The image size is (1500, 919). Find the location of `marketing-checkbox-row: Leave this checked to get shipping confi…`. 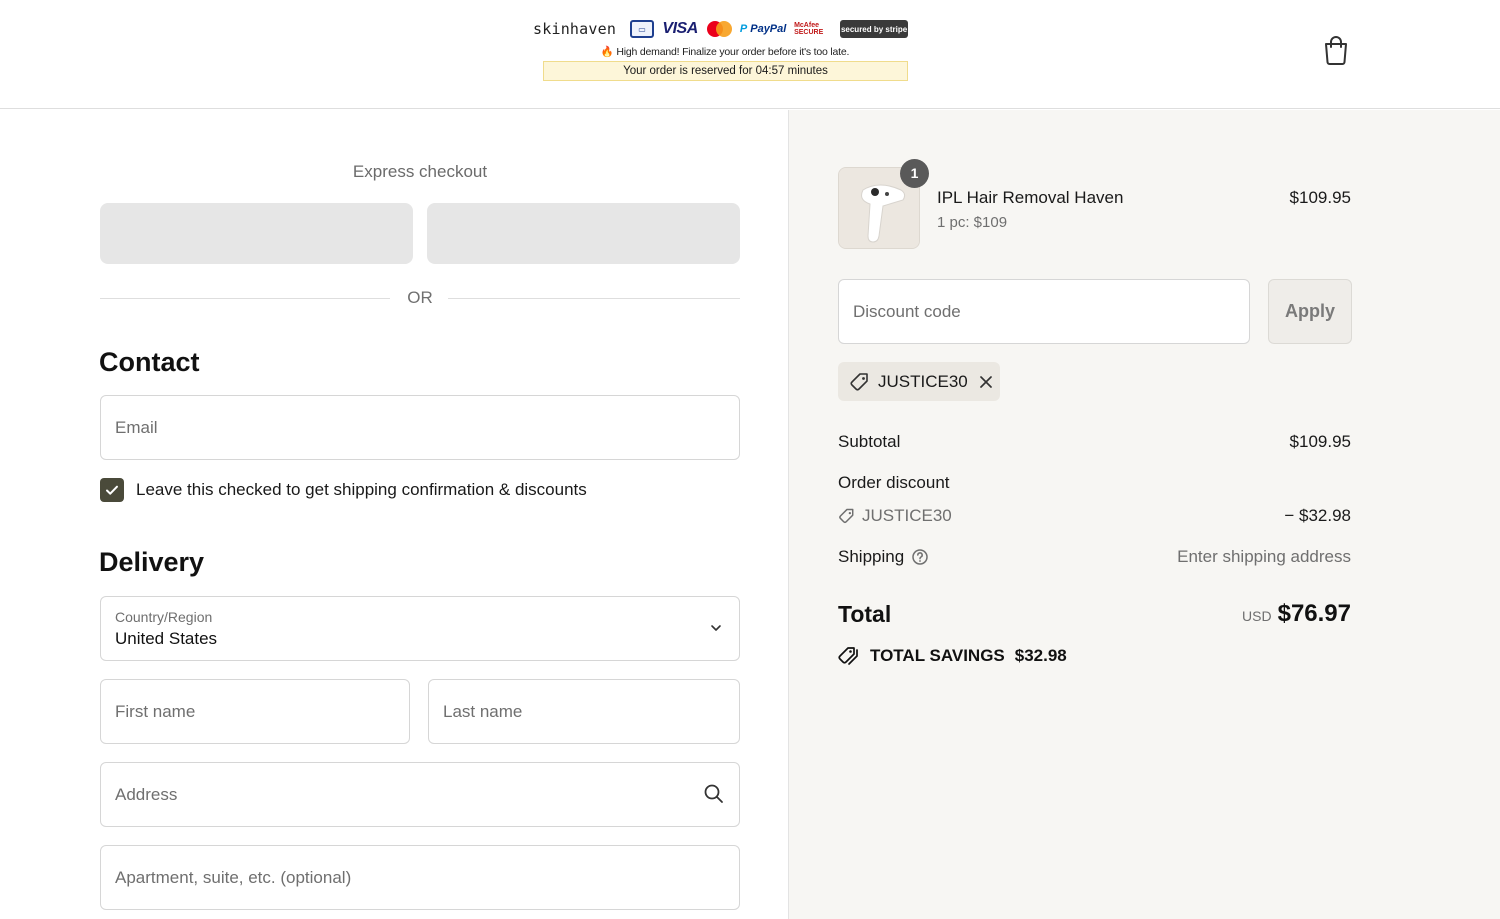

marketing-checkbox-row: Leave this checked to get shipping confi… is located at coordinates (343, 490).